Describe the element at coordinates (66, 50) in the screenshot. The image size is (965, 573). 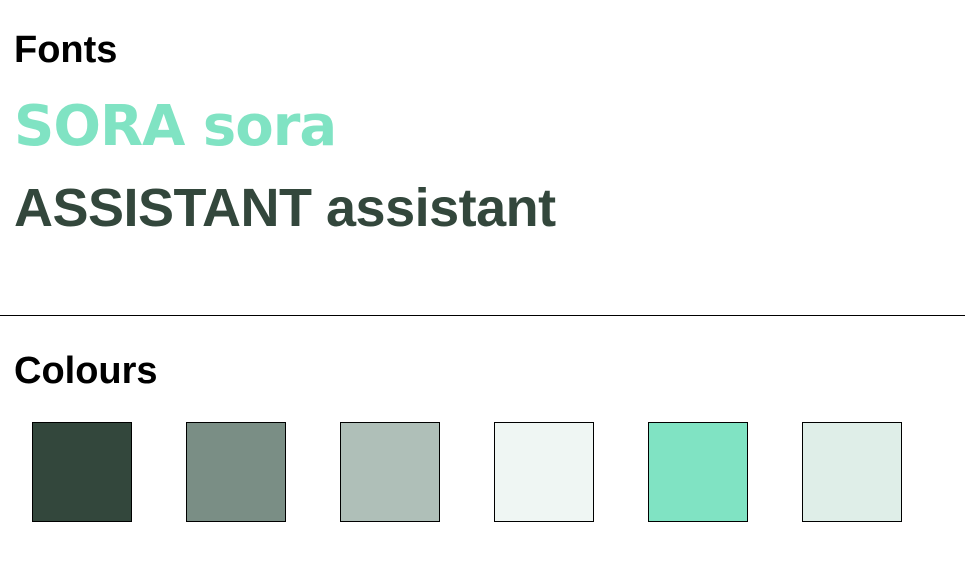
I see `fonts-heading: Fonts` at that location.